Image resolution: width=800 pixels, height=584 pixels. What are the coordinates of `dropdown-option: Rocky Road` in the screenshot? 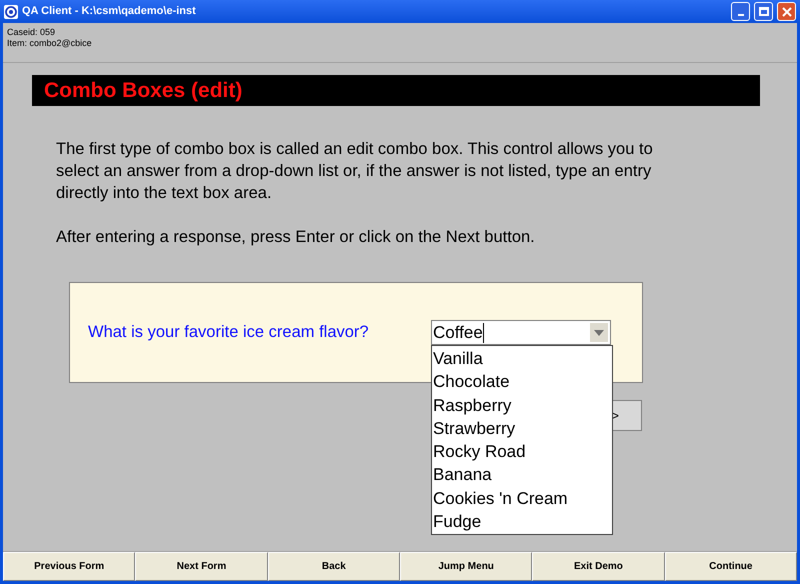 It's located at (522, 452).